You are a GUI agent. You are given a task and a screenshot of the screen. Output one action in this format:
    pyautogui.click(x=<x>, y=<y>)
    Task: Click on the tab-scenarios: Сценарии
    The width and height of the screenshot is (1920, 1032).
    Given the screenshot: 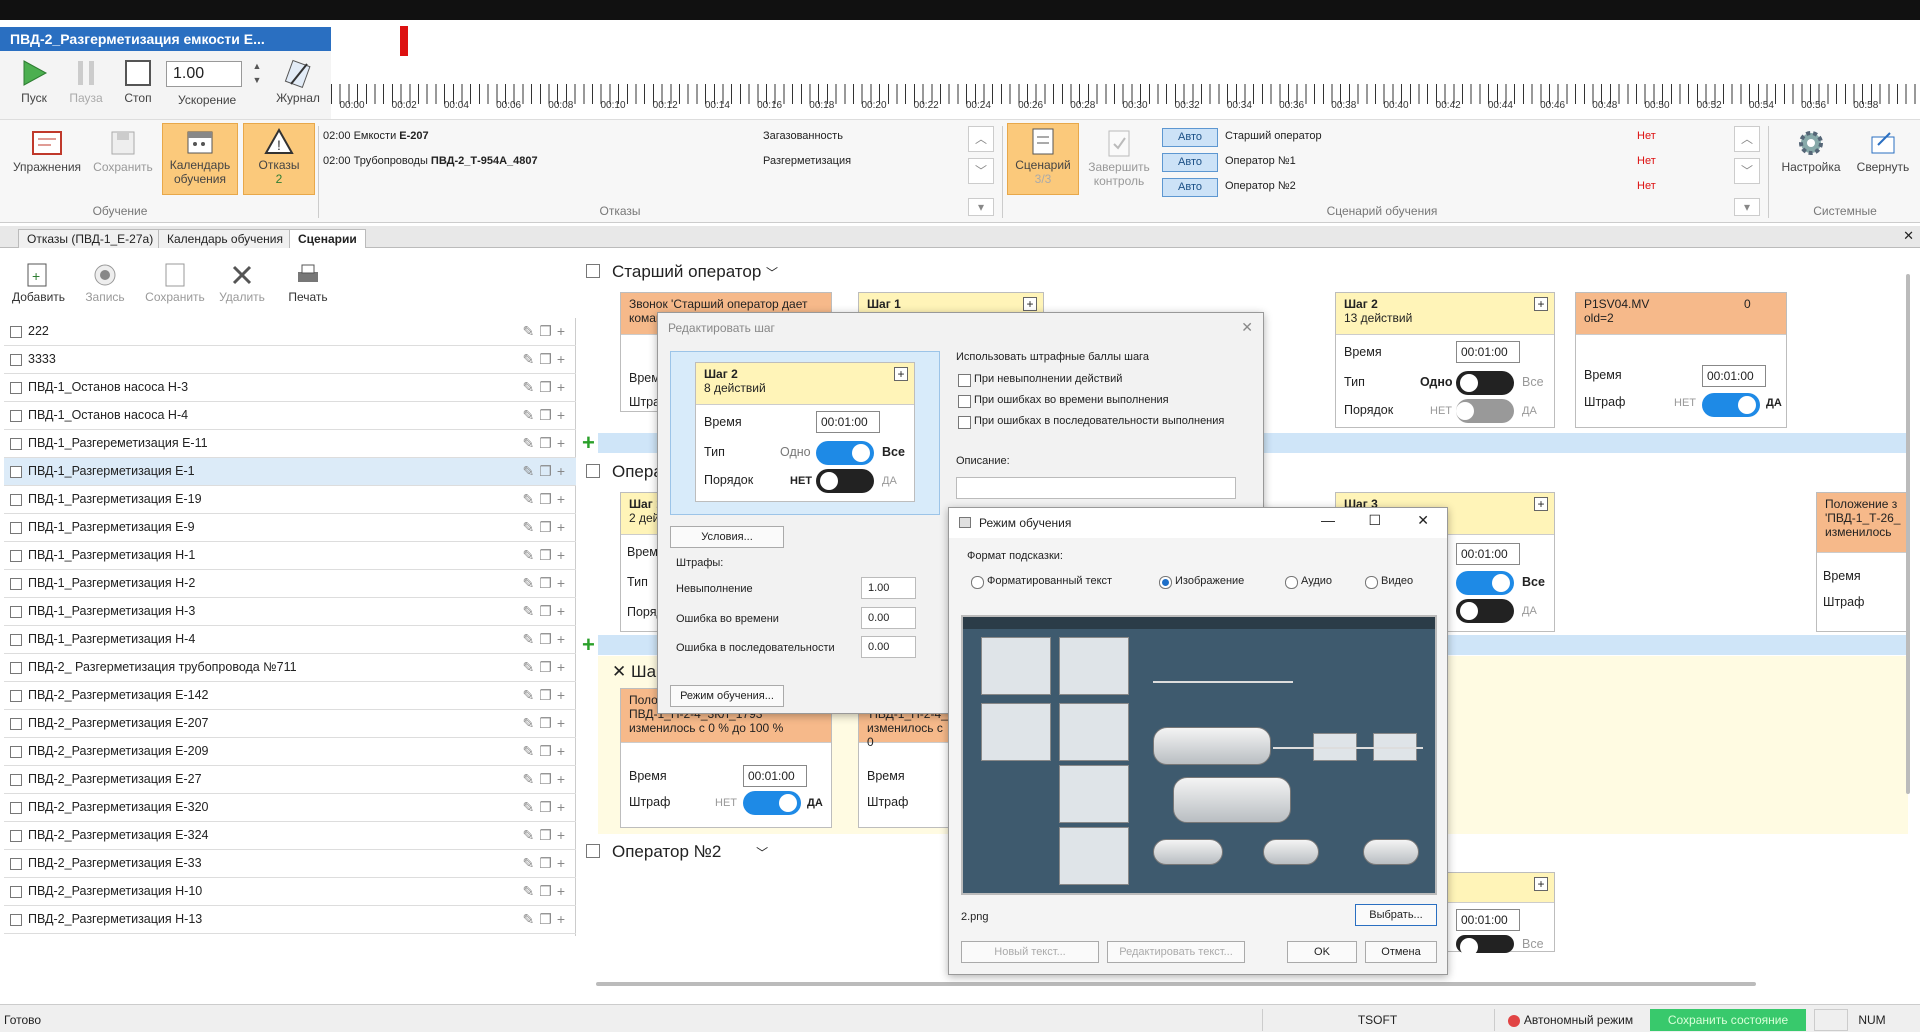 What is the action you would take?
    pyautogui.click(x=327, y=238)
    